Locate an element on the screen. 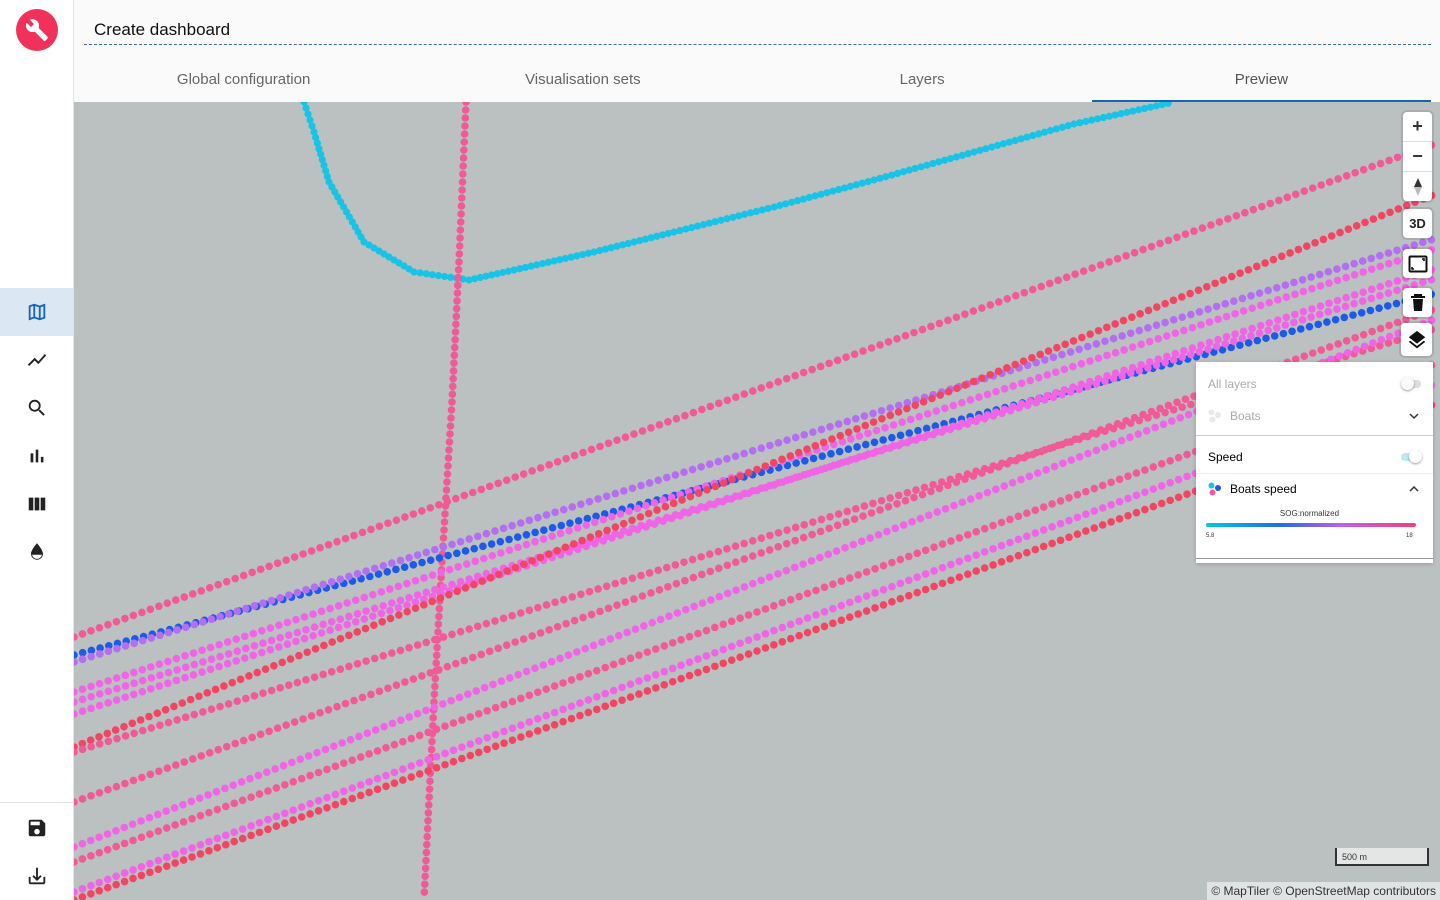  layers-divider is located at coordinates (1314, 435).